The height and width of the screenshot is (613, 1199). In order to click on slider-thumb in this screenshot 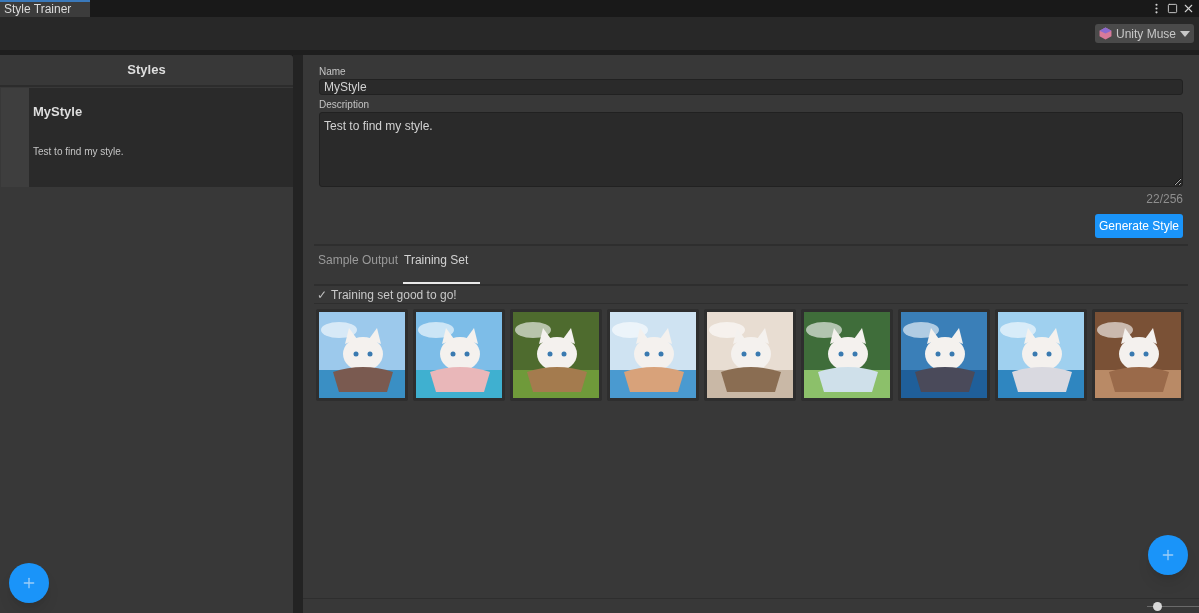, I will do `click(1158, 606)`.